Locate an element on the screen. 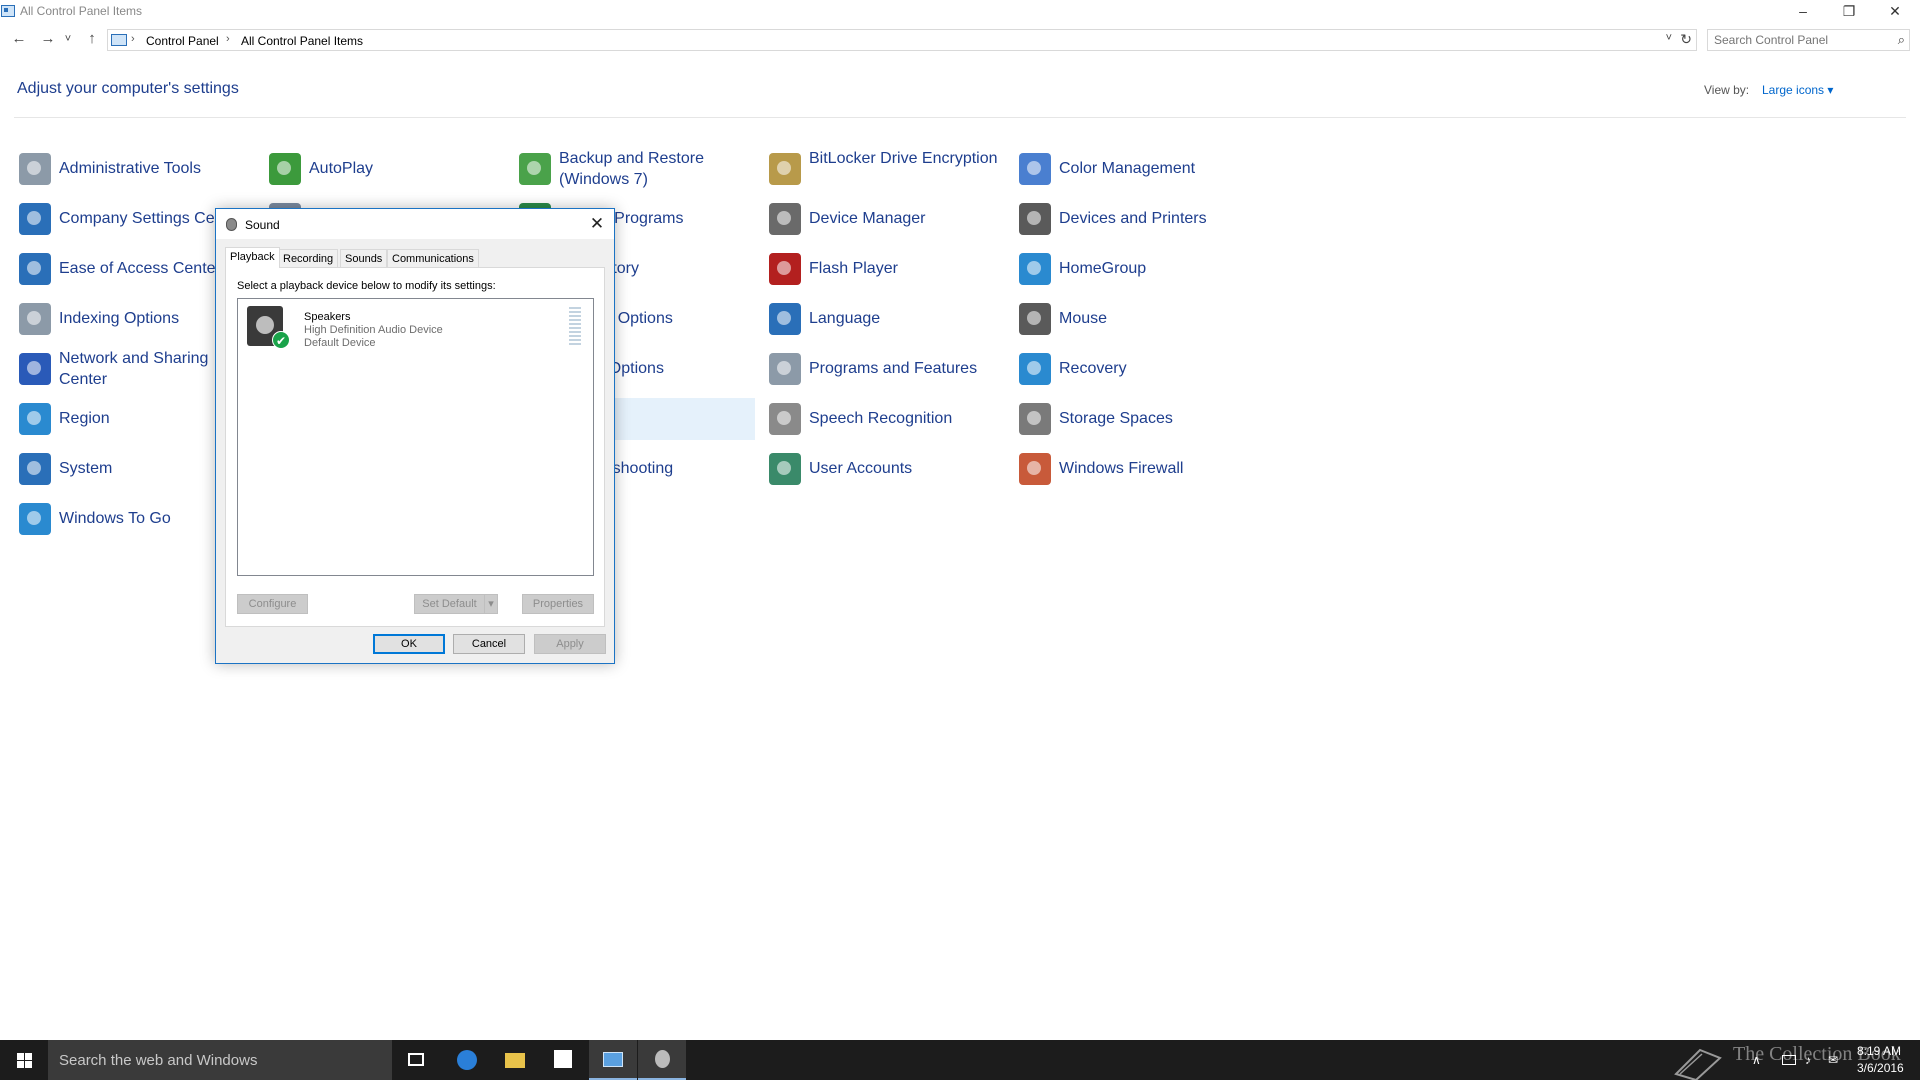  start-button is located at coordinates (24, 1060).